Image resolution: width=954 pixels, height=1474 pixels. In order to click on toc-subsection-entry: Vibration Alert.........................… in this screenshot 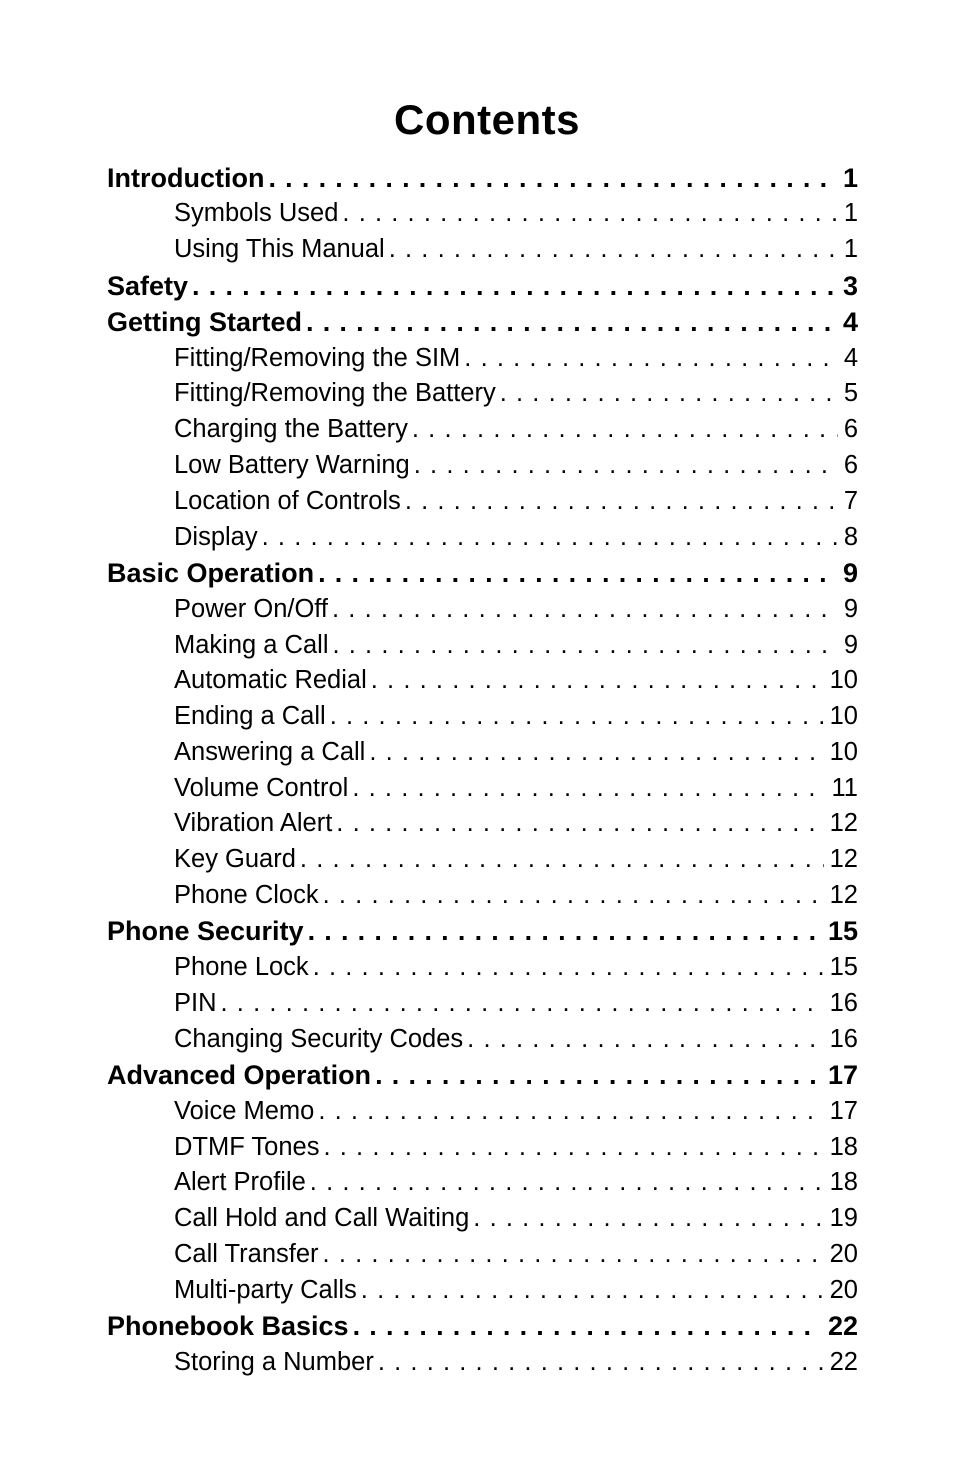, I will do `click(482, 824)`.